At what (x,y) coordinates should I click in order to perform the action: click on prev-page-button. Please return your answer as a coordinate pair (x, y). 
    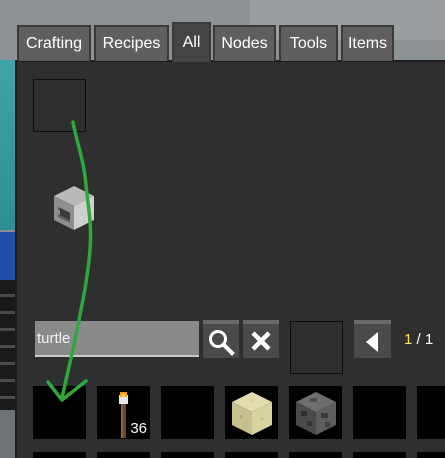
    Looking at the image, I should click on (372, 339).